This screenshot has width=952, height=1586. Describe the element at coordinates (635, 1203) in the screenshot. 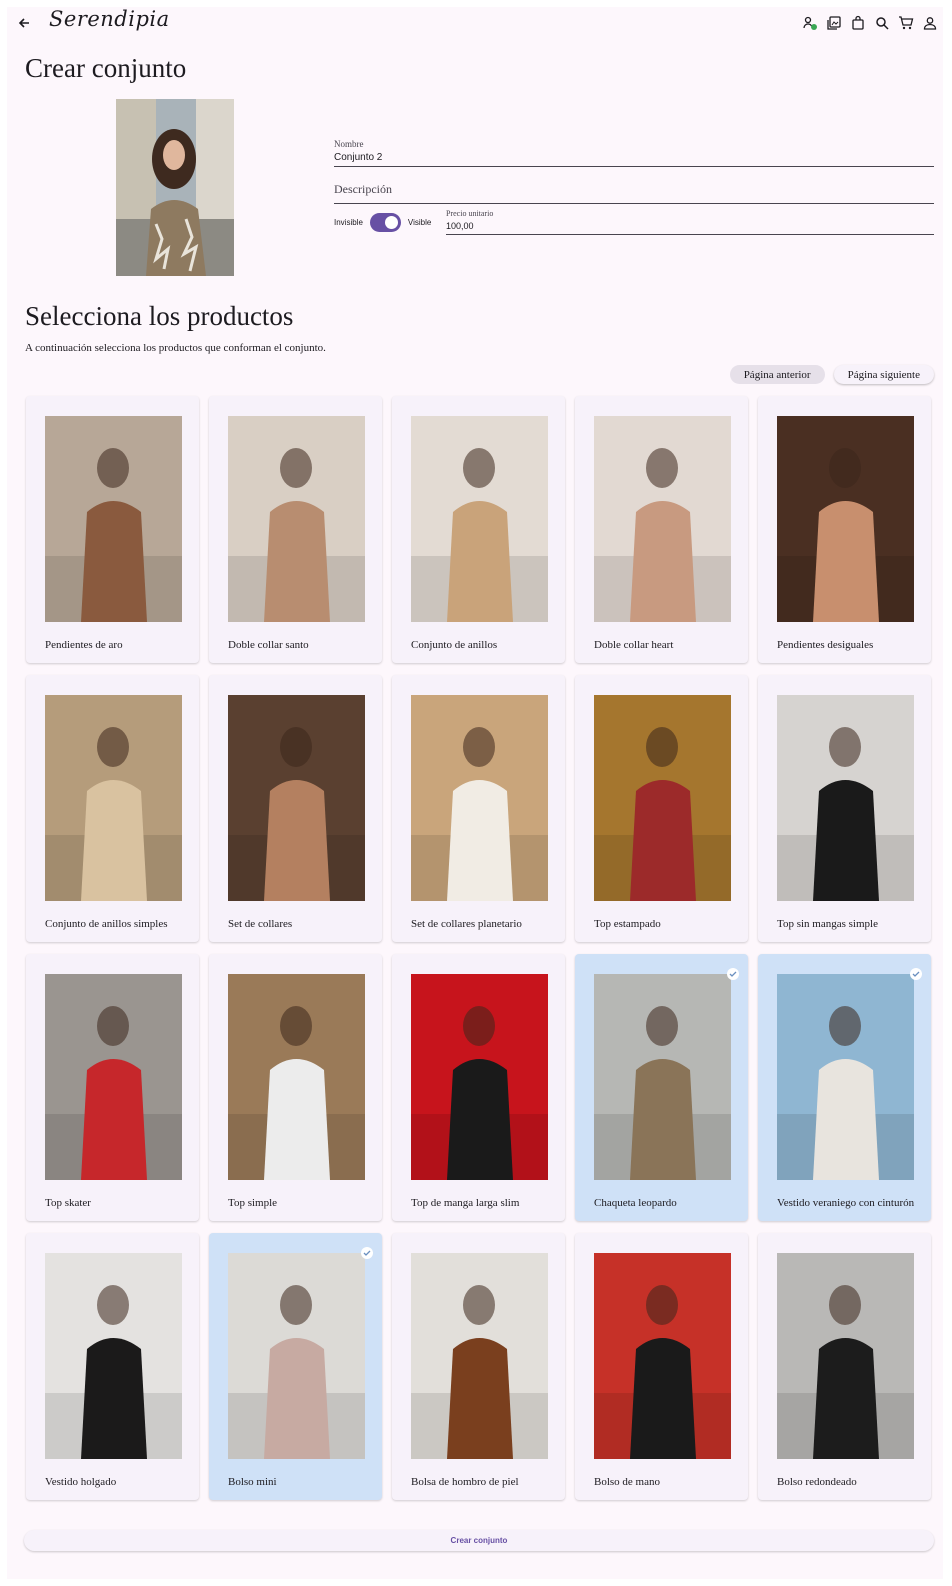

I see `product-name: Chaqueta leopardo` at that location.